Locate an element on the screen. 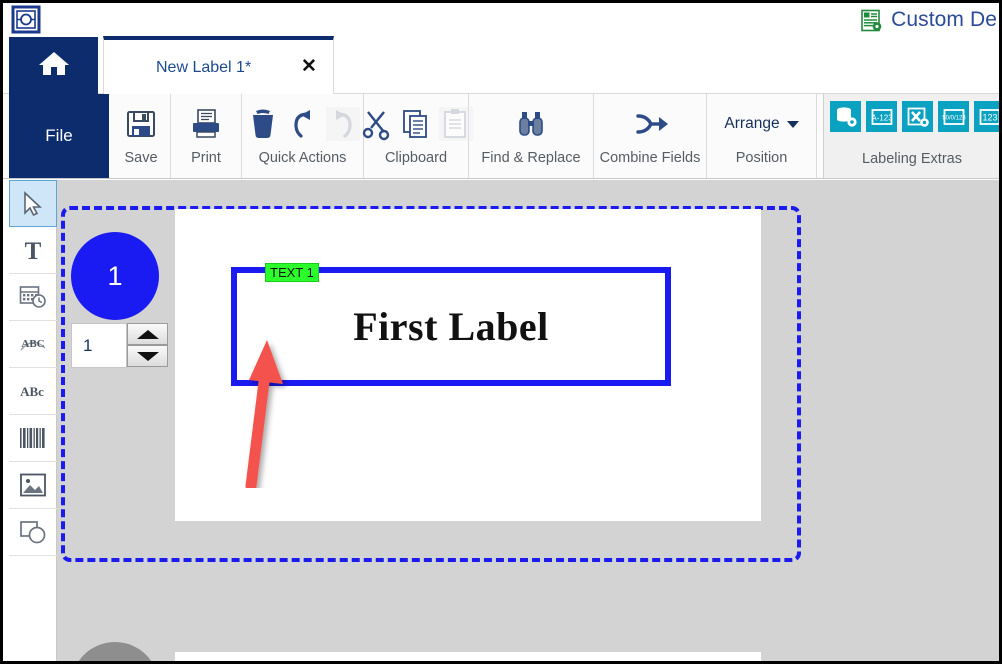 This screenshot has height=664, width=1002. document-tab-label: New Label 1* is located at coordinates (204, 67).